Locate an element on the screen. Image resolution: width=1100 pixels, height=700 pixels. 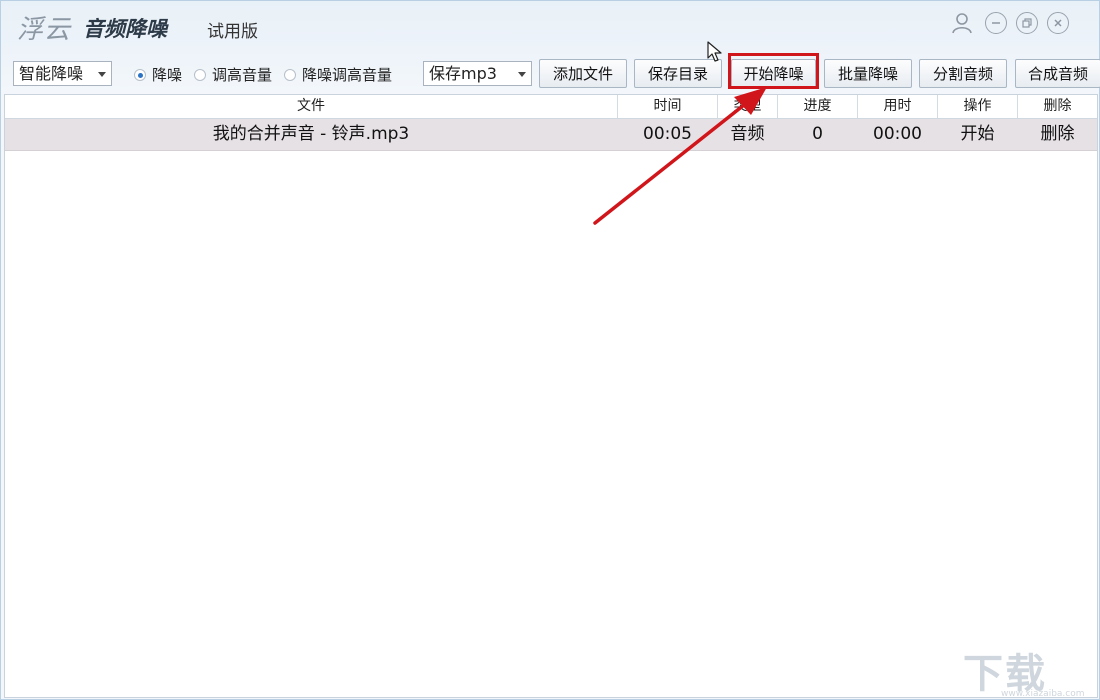
radio-denoise-volume-up is located at coordinates (290, 74).